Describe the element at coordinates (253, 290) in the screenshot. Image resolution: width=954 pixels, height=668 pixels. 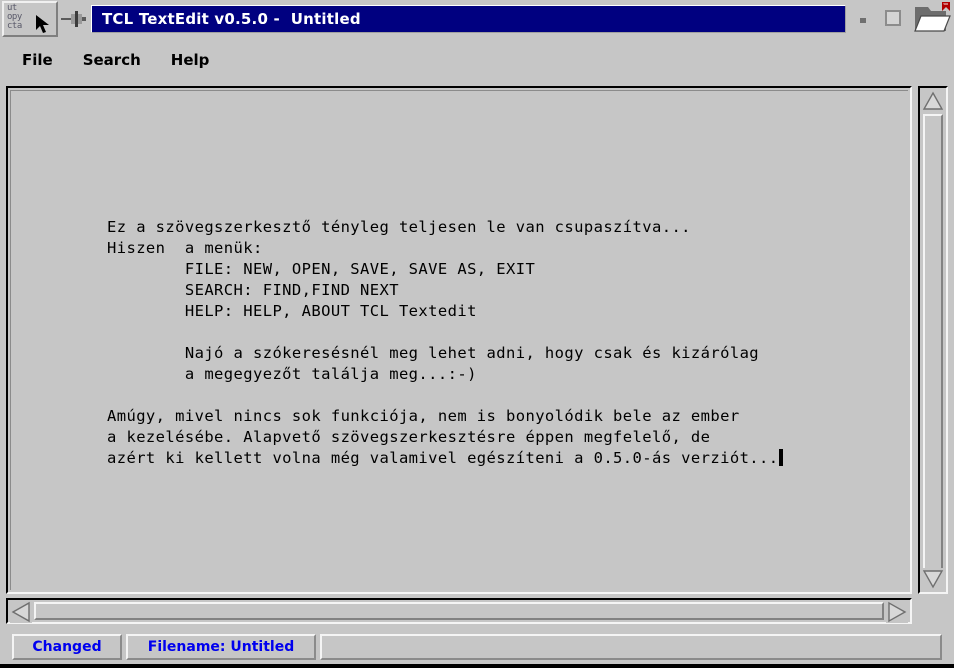
I see `editor-line: SEARCH: FIND,FIND NEXT` at that location.